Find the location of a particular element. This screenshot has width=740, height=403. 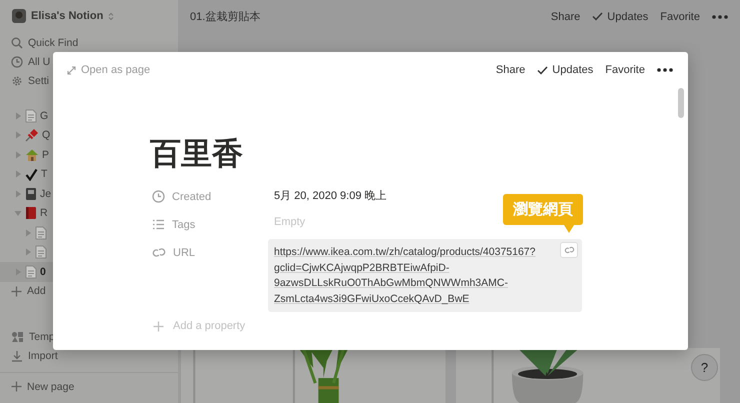

settings-icon is located at coordinates (17, 80).